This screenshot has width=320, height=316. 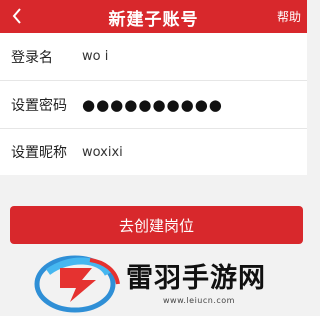 I want to click on login-name-label: 登录名, so click(x=32, y=57).